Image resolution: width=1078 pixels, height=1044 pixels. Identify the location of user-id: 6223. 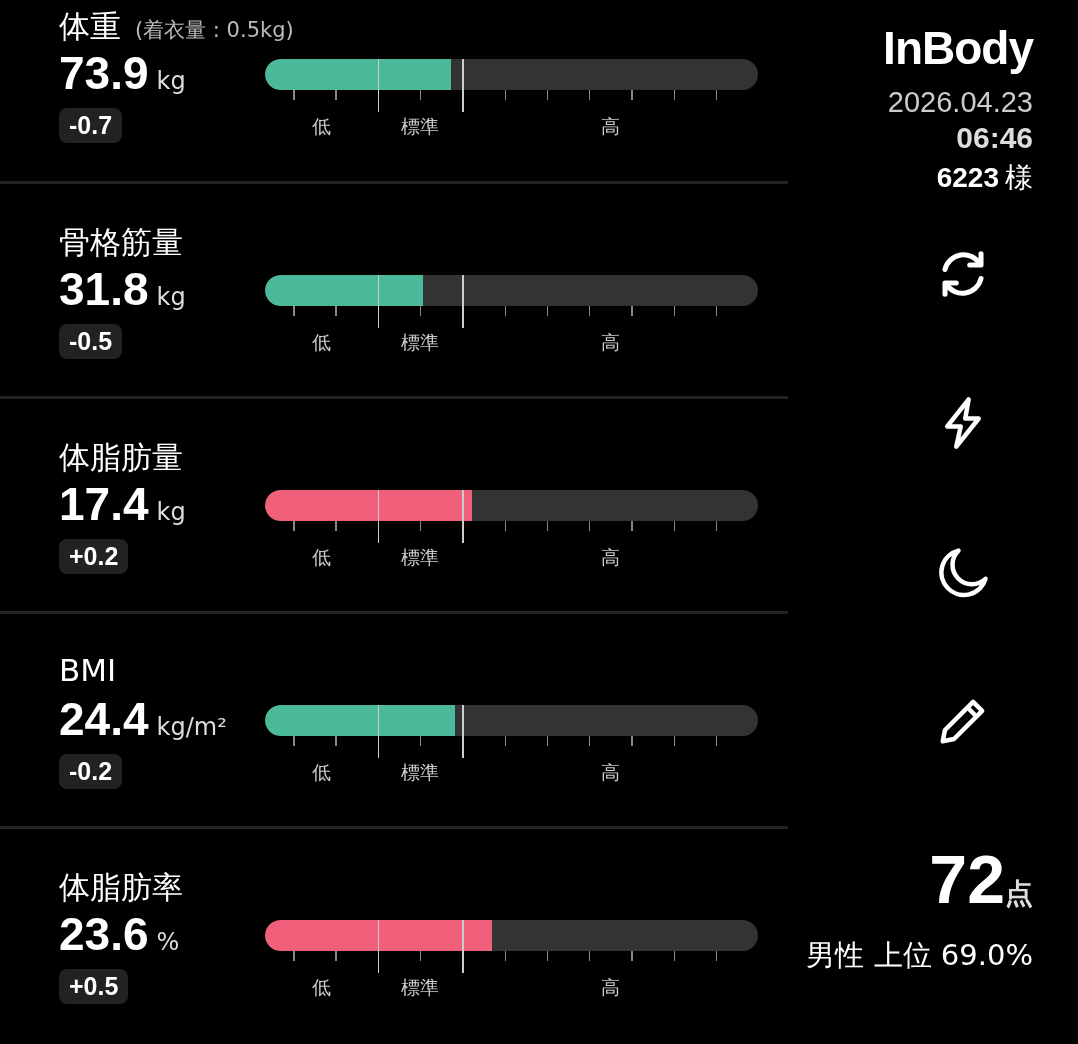
(967, 178).